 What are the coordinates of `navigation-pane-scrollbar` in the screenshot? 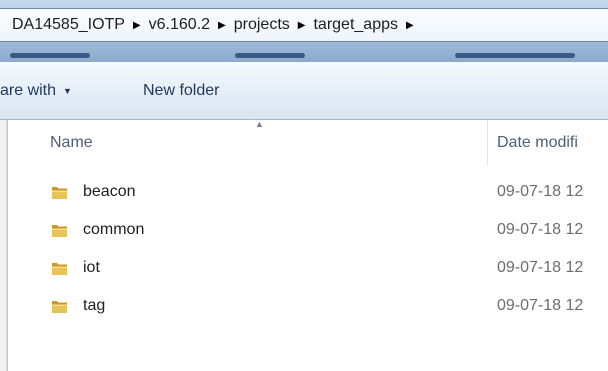 It's located at (3, 245).